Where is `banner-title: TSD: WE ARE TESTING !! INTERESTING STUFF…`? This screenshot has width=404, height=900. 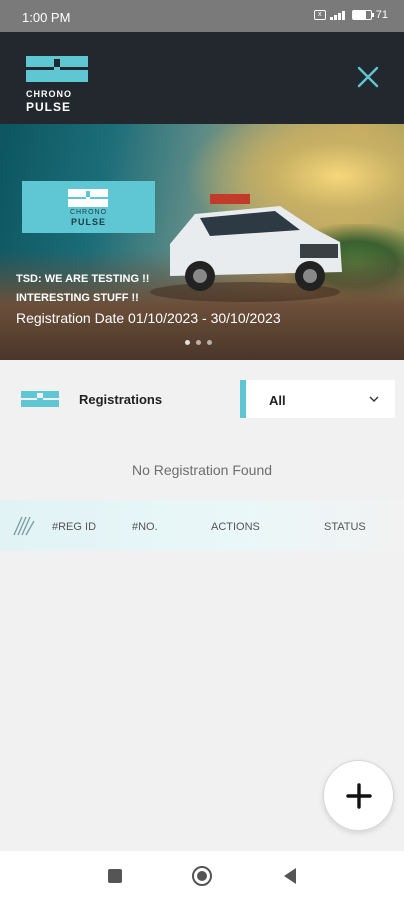
banner-title: TSD: WE ARE TESTING !! INTERESTING STUFF… is located at coordinates (82, 289).